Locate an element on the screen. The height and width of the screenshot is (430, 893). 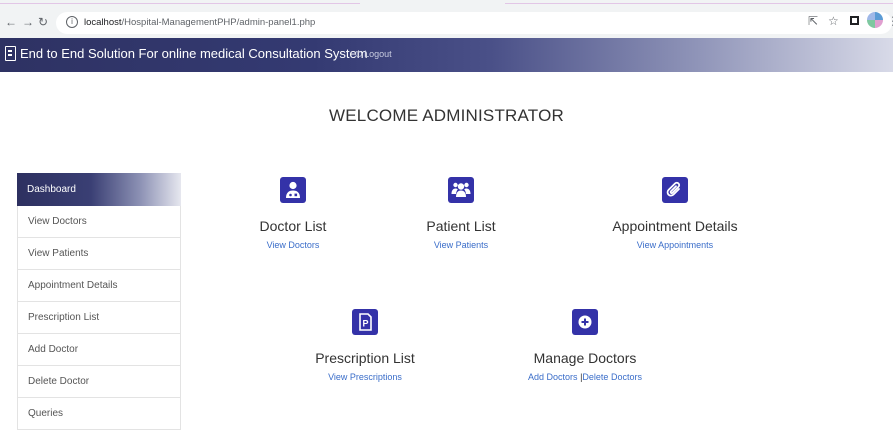
welcome-heading: WELCOME ADMINISTRATOR is located at coordinates (446, 115).